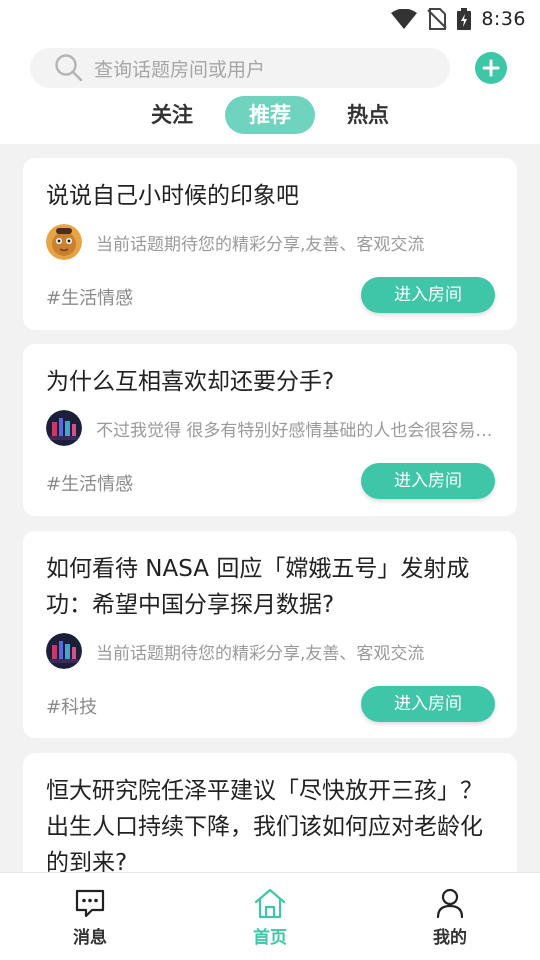 The height and width of the screenshot is (960, 540). I want to click on plus-icon, so click(491, 68).